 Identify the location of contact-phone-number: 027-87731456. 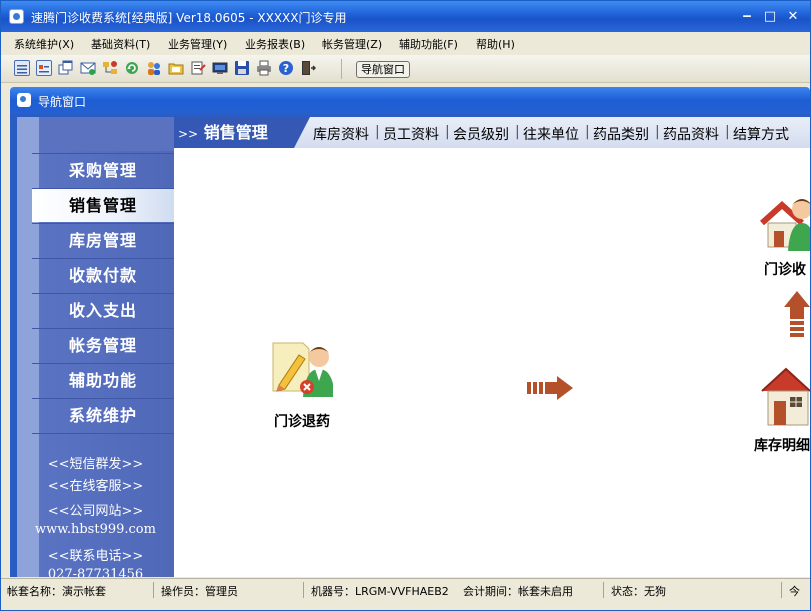
(95, 572).